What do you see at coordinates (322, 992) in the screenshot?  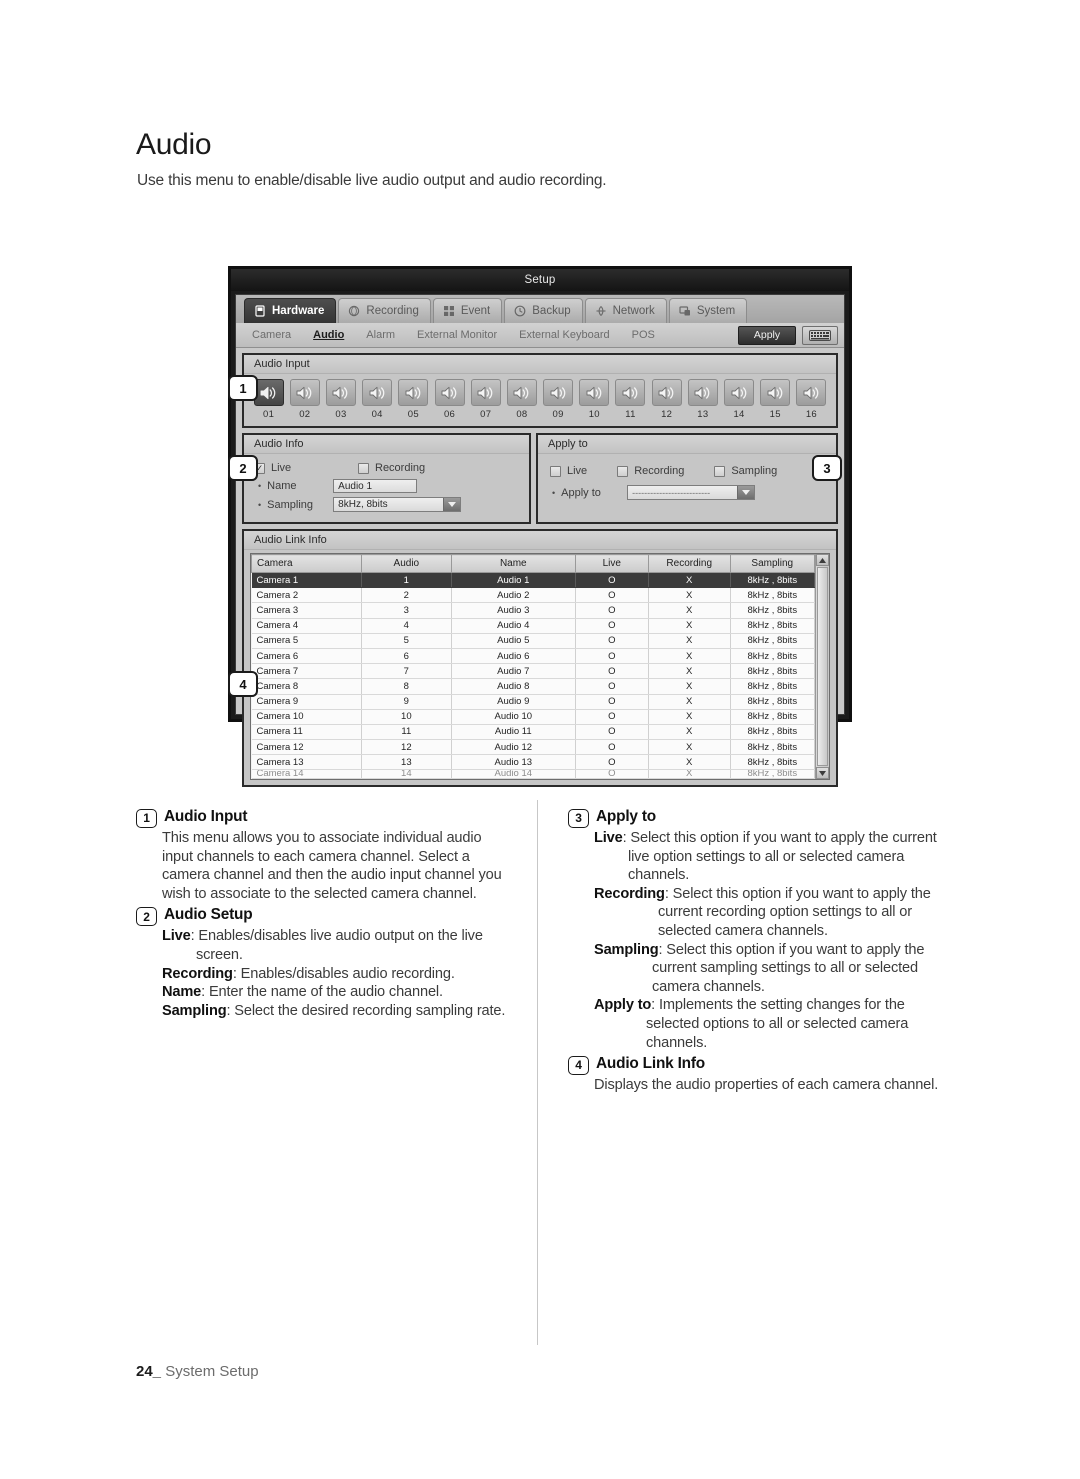 I see `item-entry-text: : Enter the name of the audio channel.` at bounding box center [322, 992].